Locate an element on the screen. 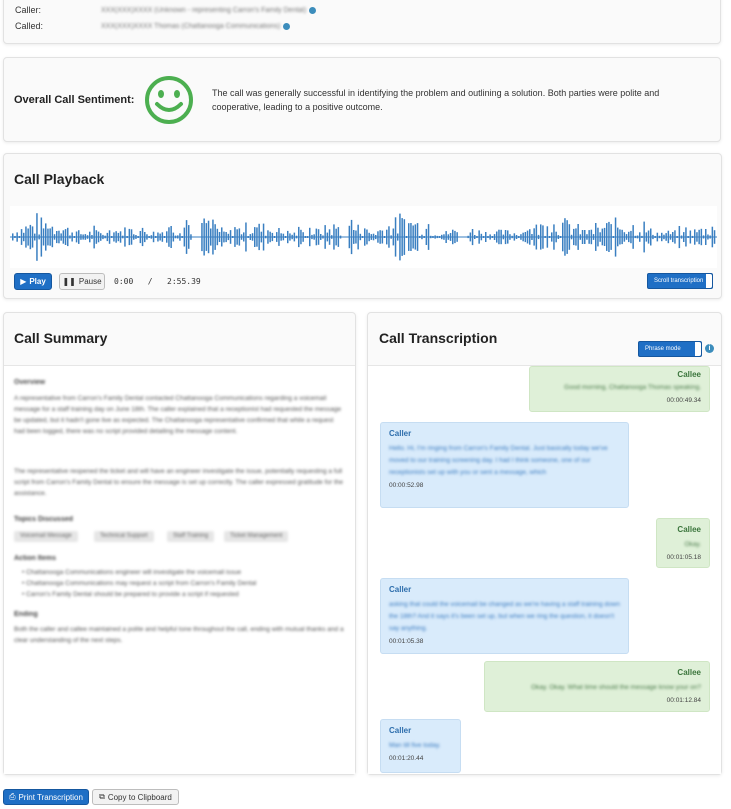 The height and width of the screenshot is (809, 731). called-info-icon is located at coordinates (287, 26).